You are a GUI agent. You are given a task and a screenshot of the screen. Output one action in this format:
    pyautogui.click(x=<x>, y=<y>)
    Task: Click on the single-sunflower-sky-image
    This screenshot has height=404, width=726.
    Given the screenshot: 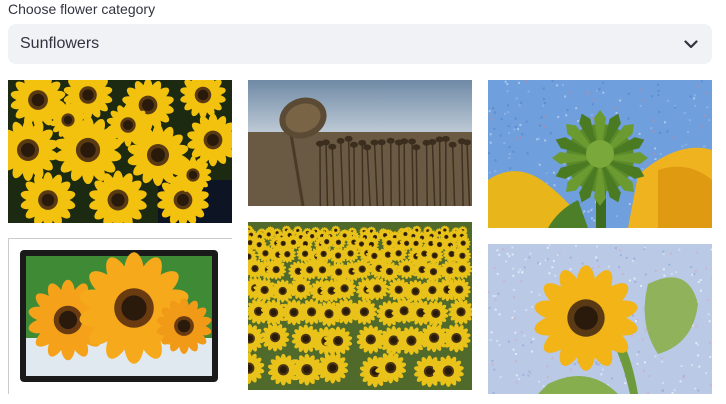 What is the action you would take?
    pyautogui.click(x=600, y=319)
    